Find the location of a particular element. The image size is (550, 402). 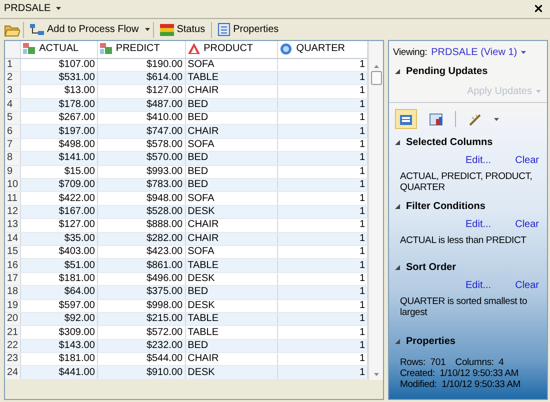

row-number: 15 is located at coordinates (13, 252).